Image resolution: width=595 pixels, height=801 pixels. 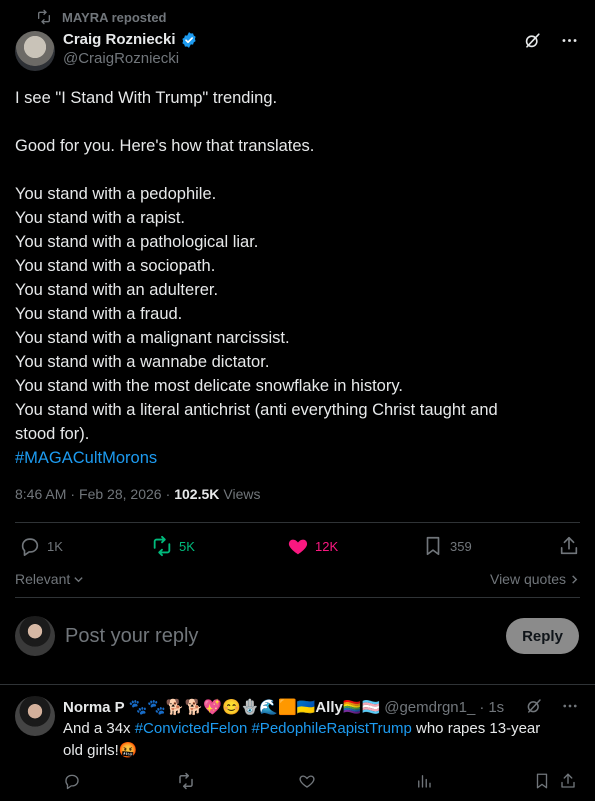 I want to click on tweet-time: 8:46 AM, so click(x=40, y=494).